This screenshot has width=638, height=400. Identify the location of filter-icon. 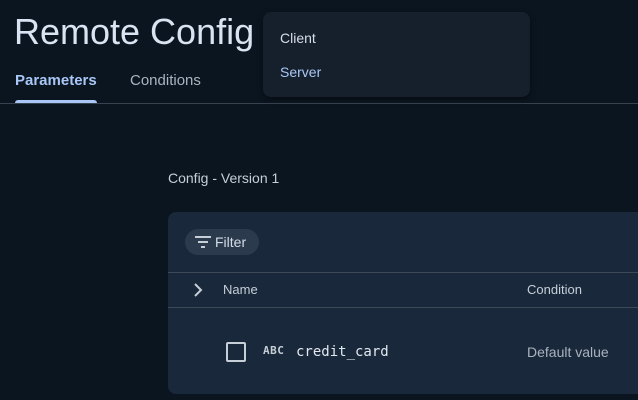
(203, 242).